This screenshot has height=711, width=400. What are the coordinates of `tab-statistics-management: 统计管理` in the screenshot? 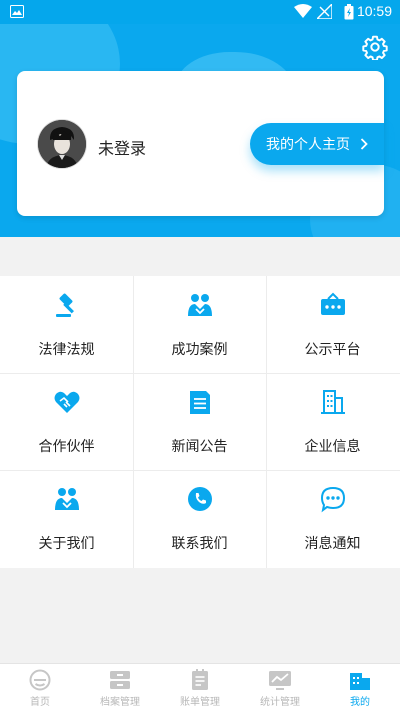 It's located at (280, 687).